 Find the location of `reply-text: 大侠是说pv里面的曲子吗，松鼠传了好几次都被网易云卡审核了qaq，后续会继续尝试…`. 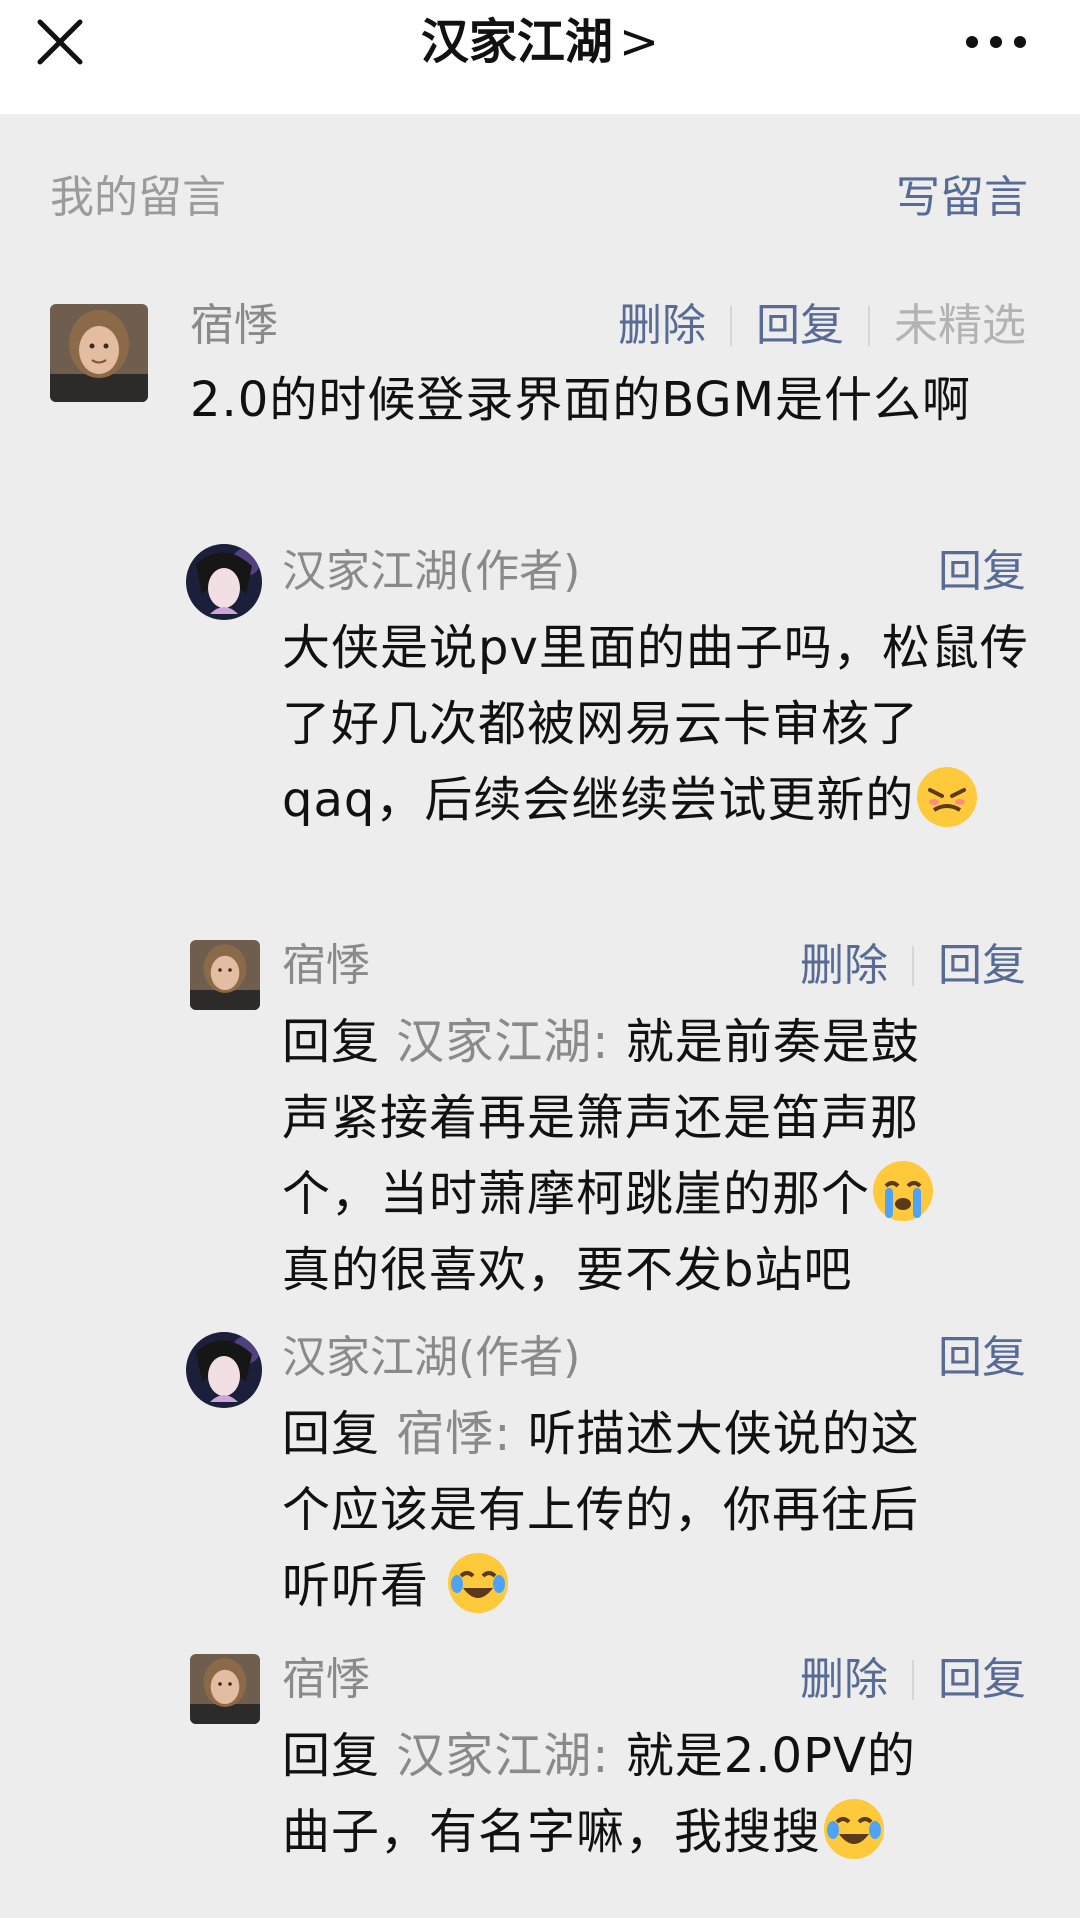

reply-text: 大侠是说pv里面的曲子吗，松鼠传了好几次都被网易云卡审核了qaq，后续会继续尝试… is located at coordinates (657, 724).